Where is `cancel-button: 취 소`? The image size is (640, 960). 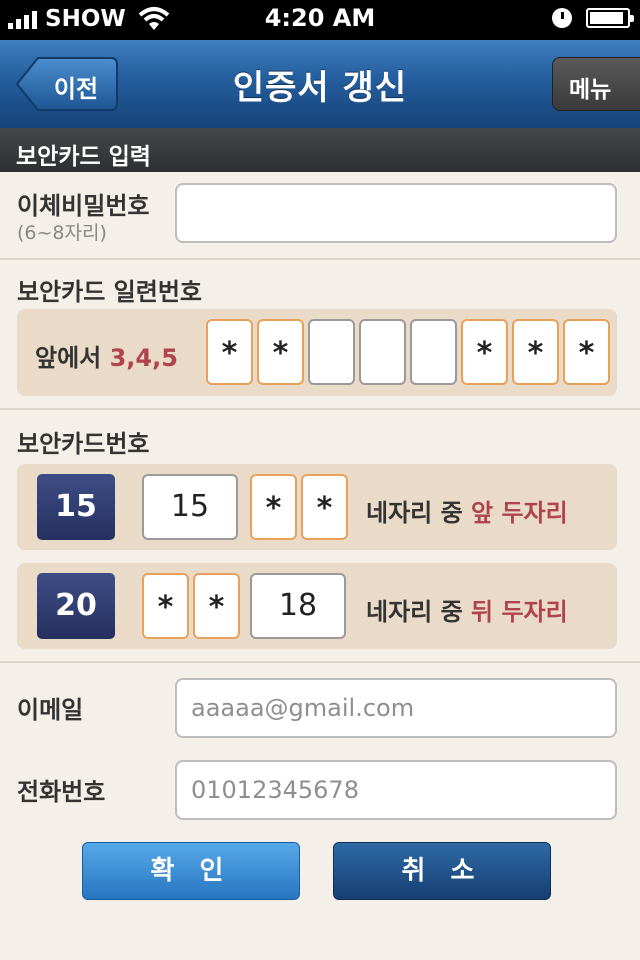
cancel-button: 취 소 is located at coordinates (442, 871).